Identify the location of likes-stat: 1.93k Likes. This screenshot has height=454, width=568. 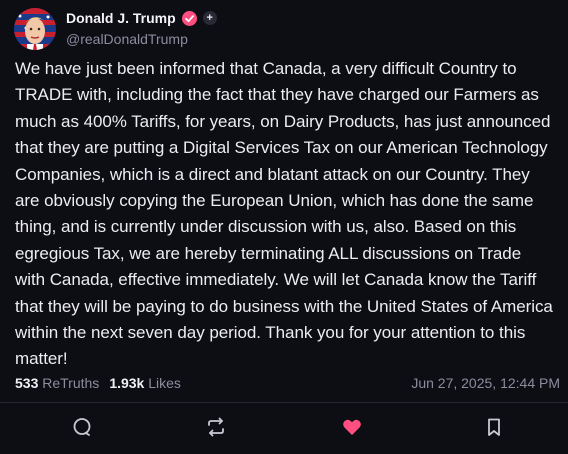
(145, 383).